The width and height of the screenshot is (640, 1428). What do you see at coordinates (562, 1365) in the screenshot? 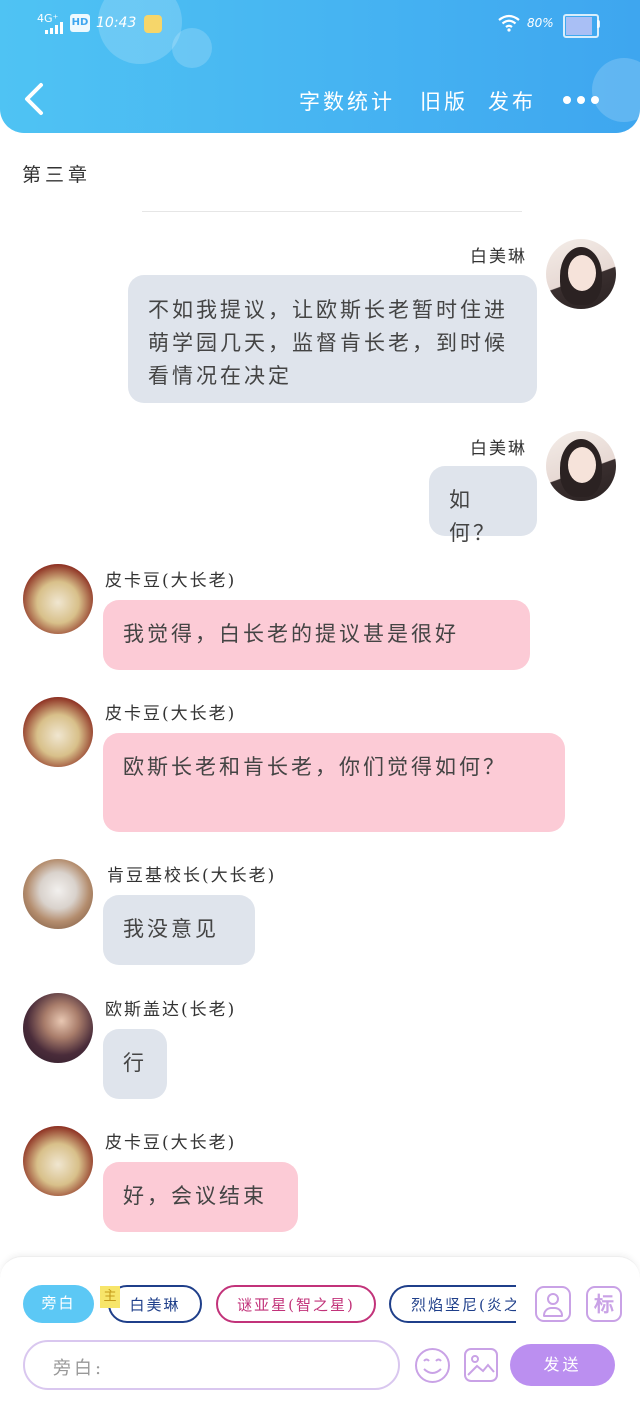
I see `send-button: 发送` at bounding box center [562, 1365].